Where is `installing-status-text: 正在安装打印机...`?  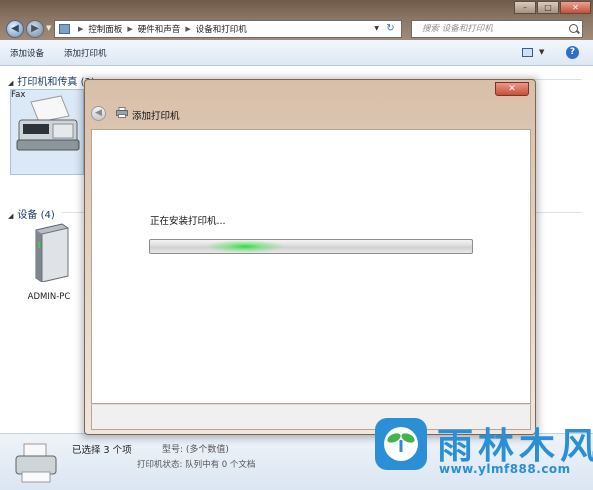
installing-status-text: 正在安装打印机... is located at coordinates (188, 221).